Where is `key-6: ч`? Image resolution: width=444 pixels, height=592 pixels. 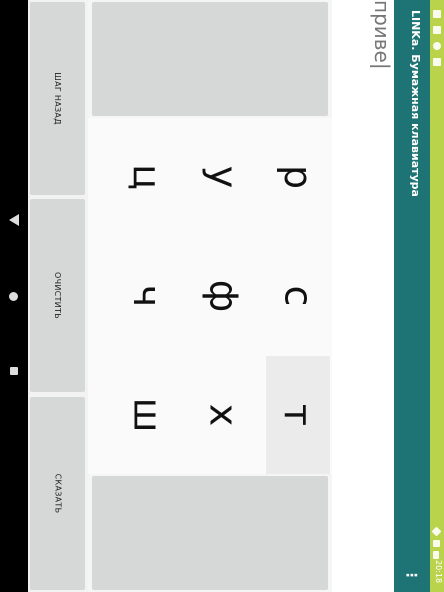
key-6: ч is located at coordinates (147, 296).